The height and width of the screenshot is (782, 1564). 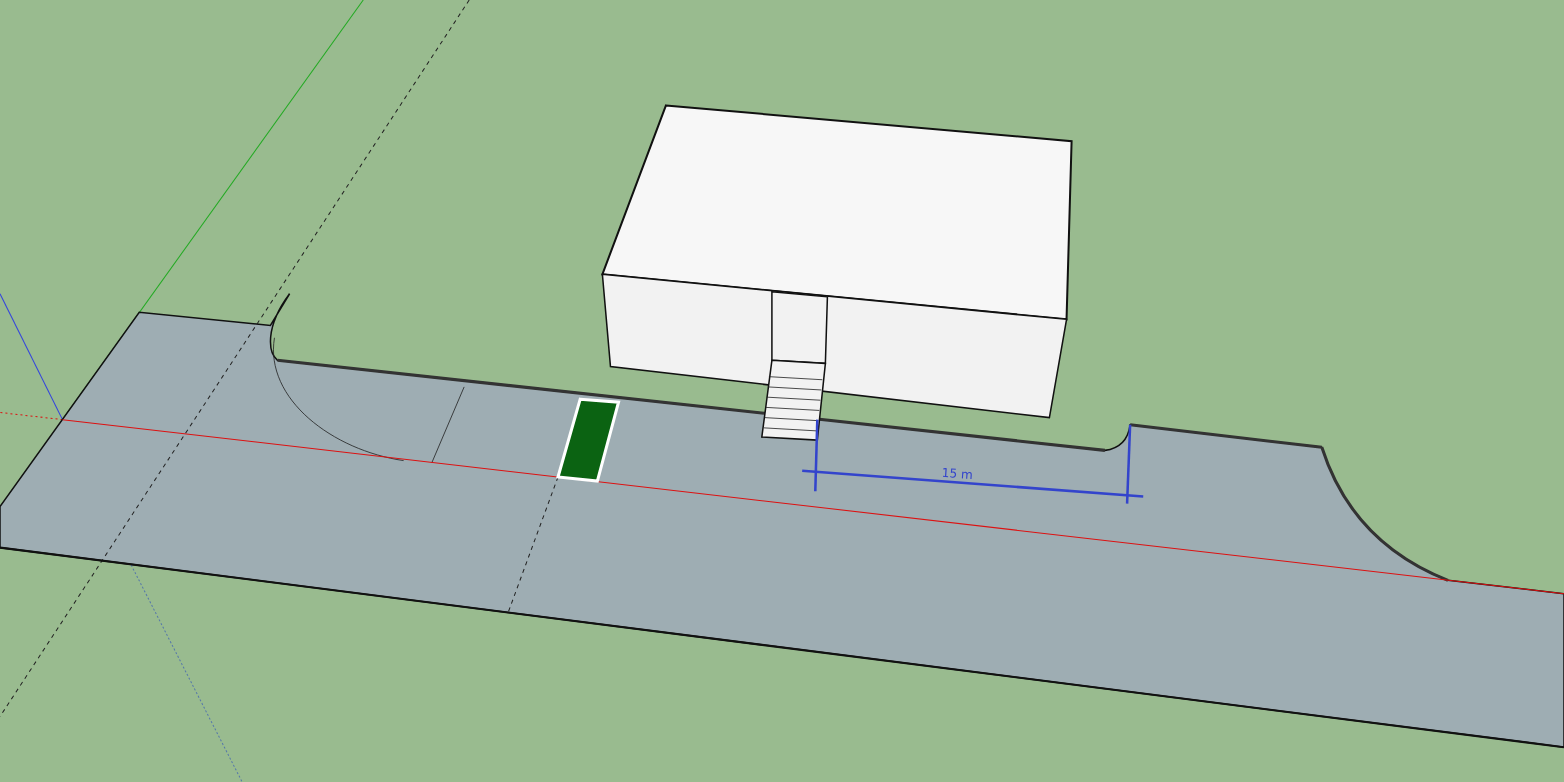 What do you see at coordinates (957, 473) in the screenshot?
I see `dimension-label: 15 m` at bounding box center [957, 473].